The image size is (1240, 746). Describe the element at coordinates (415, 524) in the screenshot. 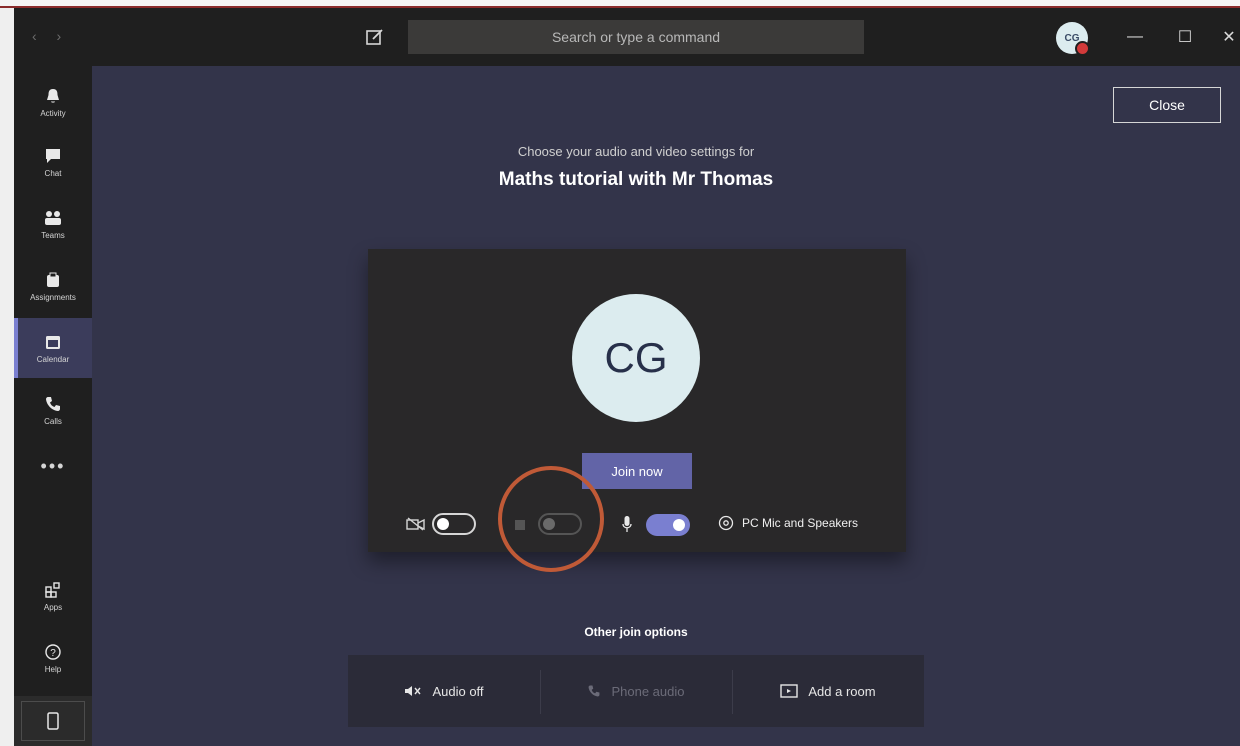

I see `camera-off-icon` at that location.